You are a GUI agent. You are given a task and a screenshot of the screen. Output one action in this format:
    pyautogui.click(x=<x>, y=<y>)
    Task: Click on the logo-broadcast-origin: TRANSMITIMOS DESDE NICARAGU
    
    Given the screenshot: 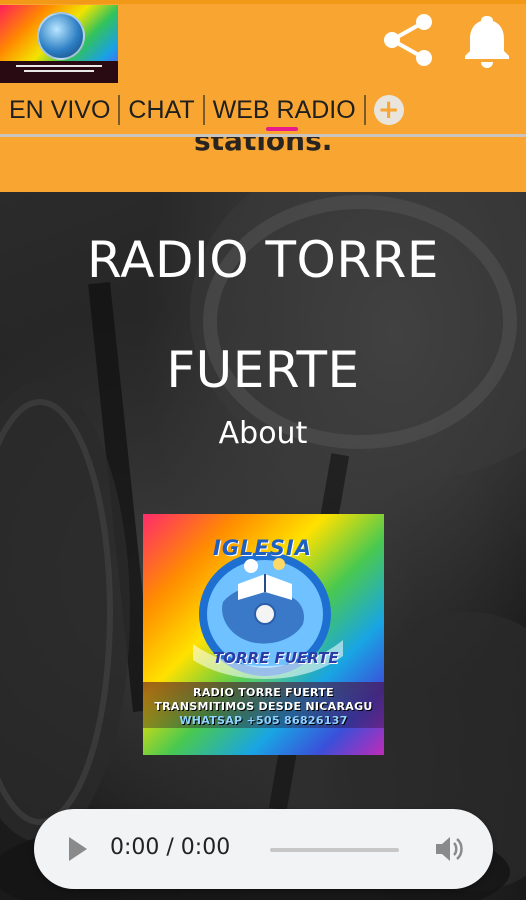 What is the action you would take?
    pyautogui.click(x=263, y=706)
    